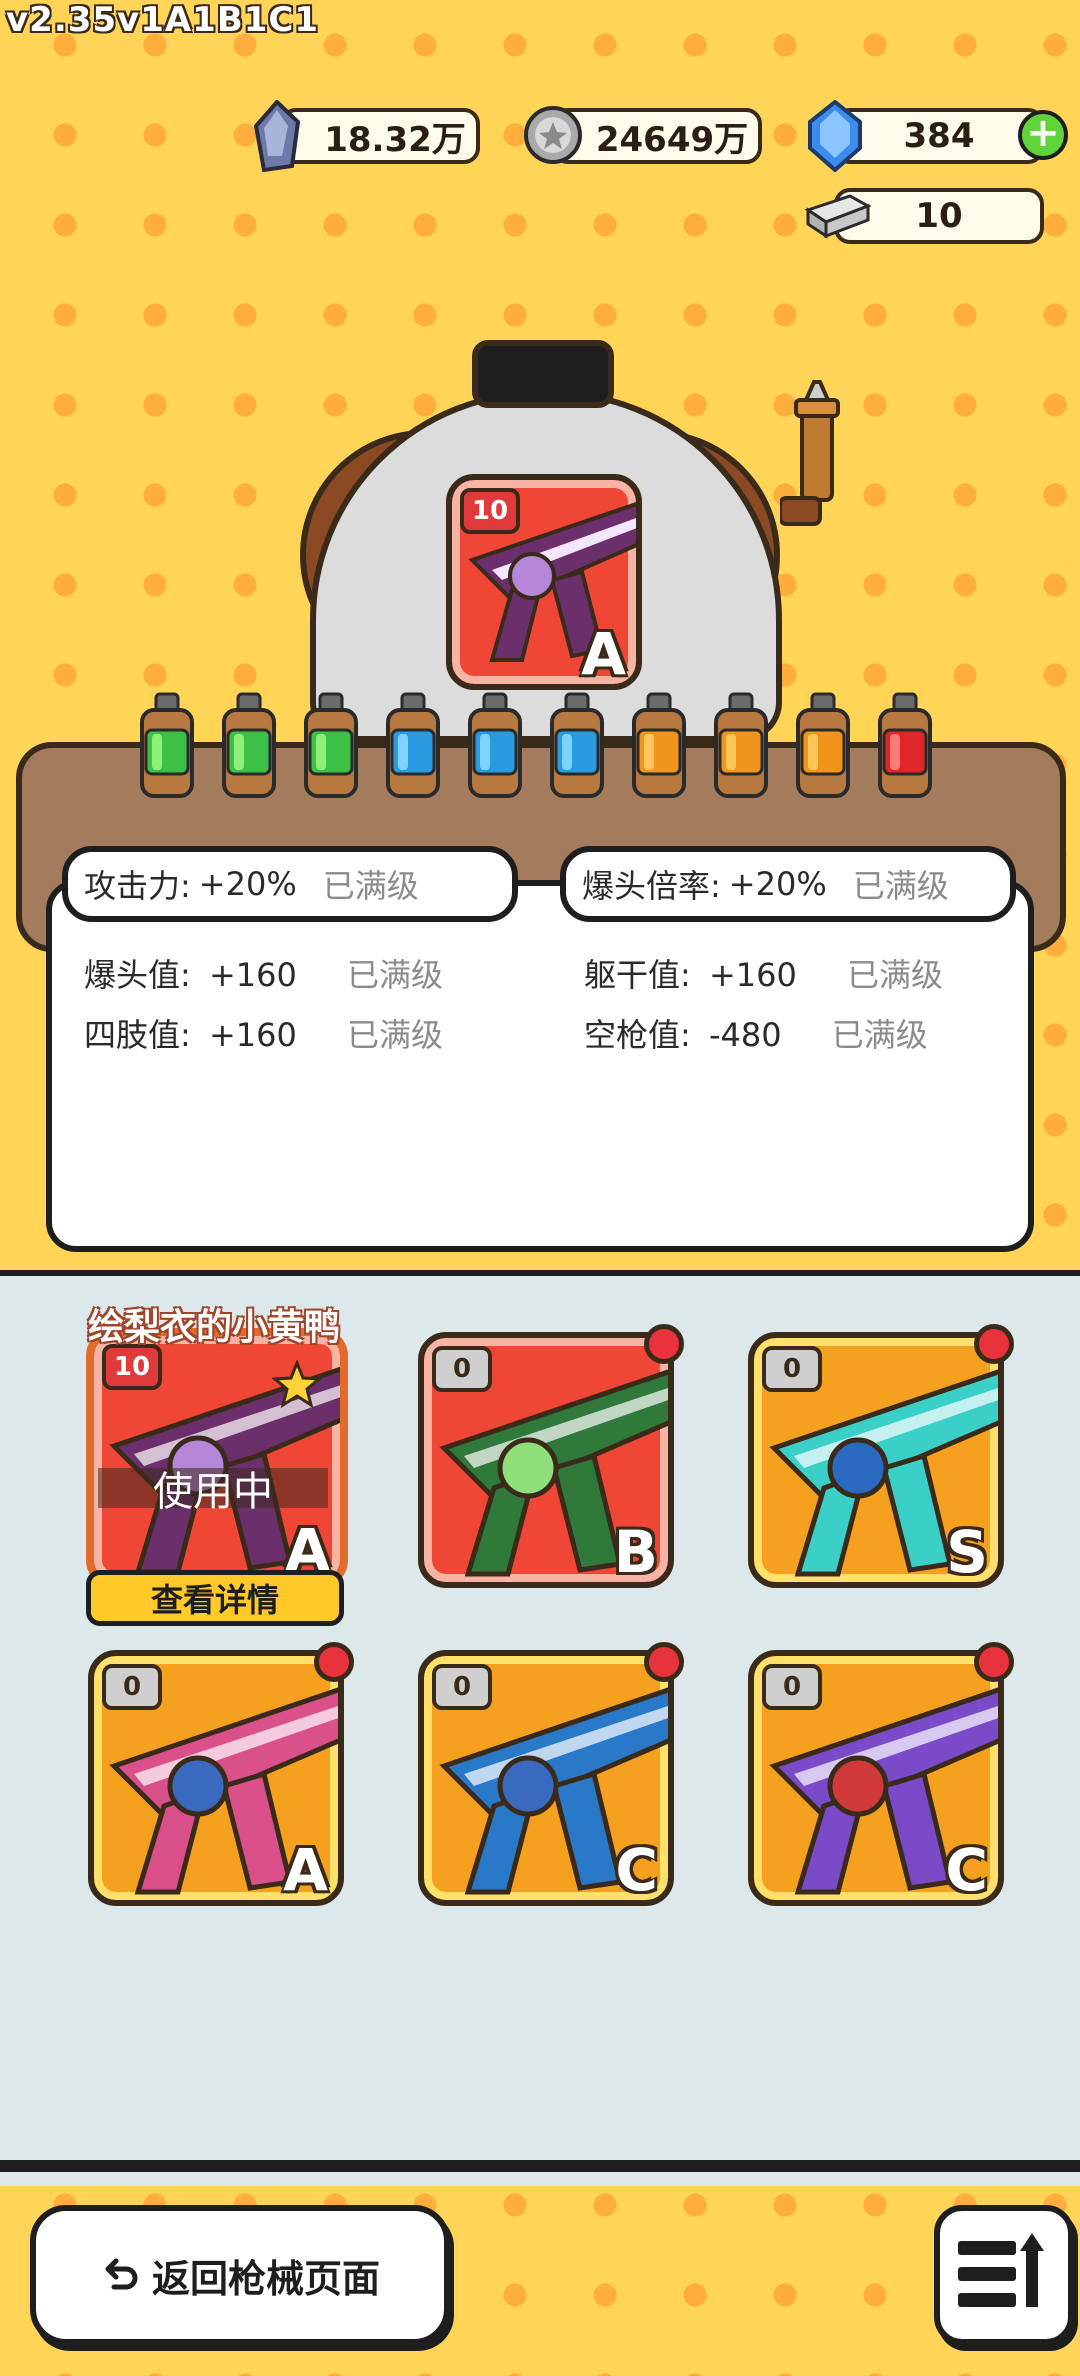  Describe the element at coordinates (637, 975) in the screenshot. I see `torso-value-label: 躯干值:` at that location.